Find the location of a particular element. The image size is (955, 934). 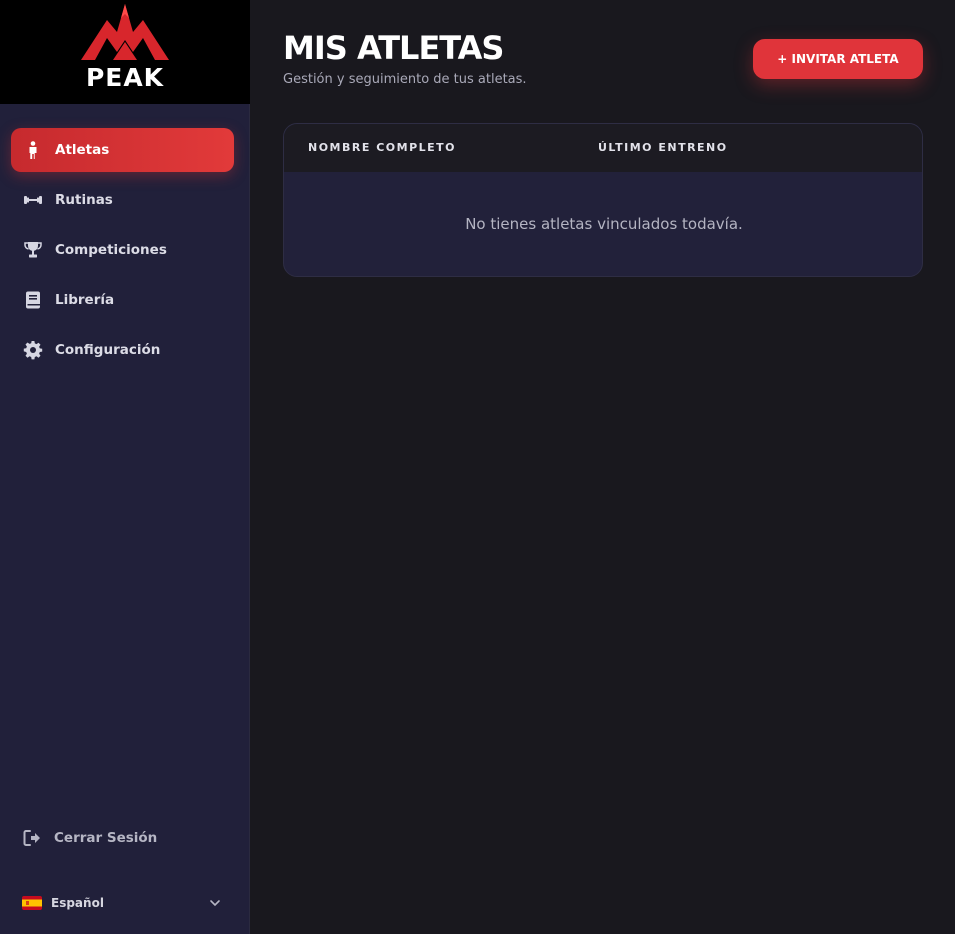

spain-flag-icon is located at coordinates (32, 903).